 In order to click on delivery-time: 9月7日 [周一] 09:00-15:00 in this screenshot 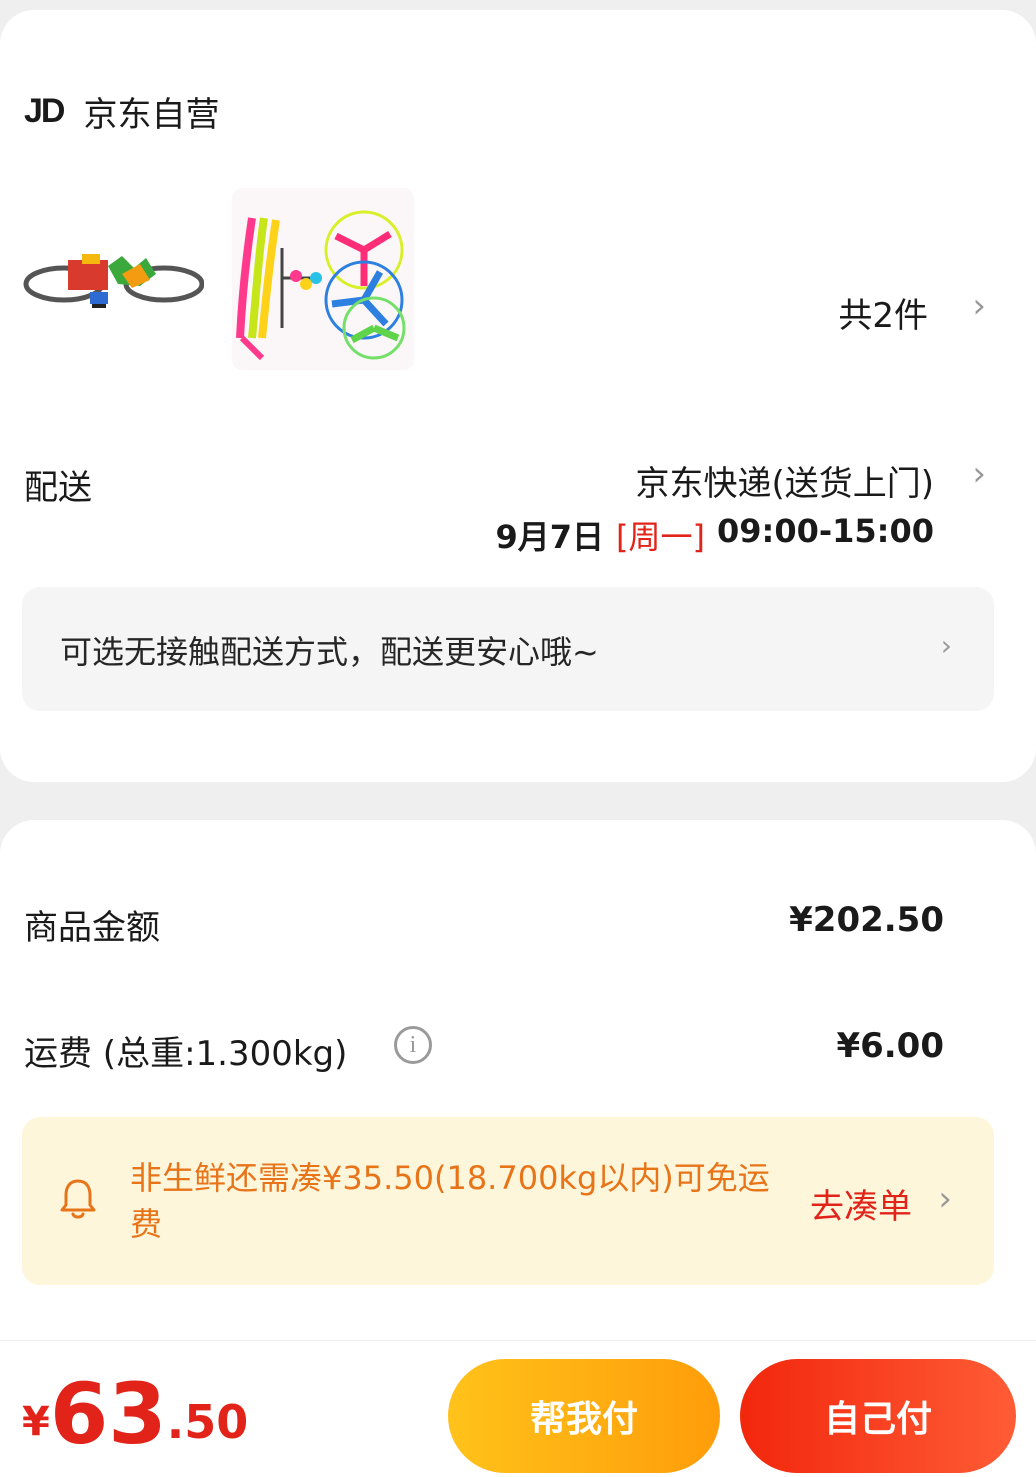, I will do `click(714, 535)`.